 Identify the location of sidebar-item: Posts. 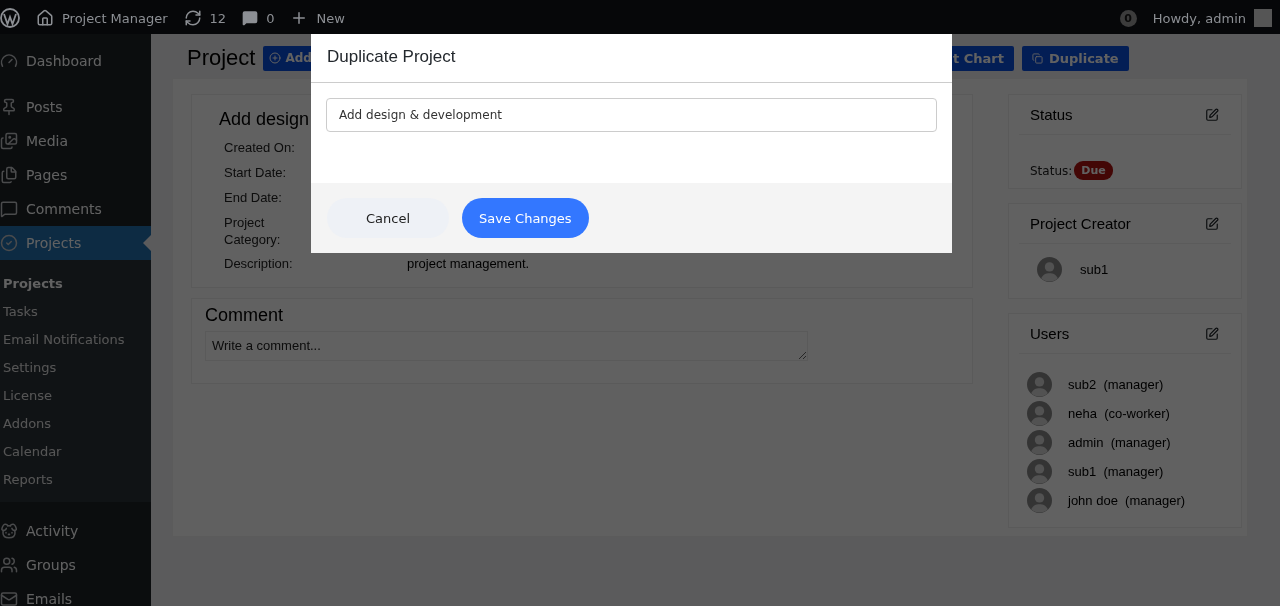
(75, 107).